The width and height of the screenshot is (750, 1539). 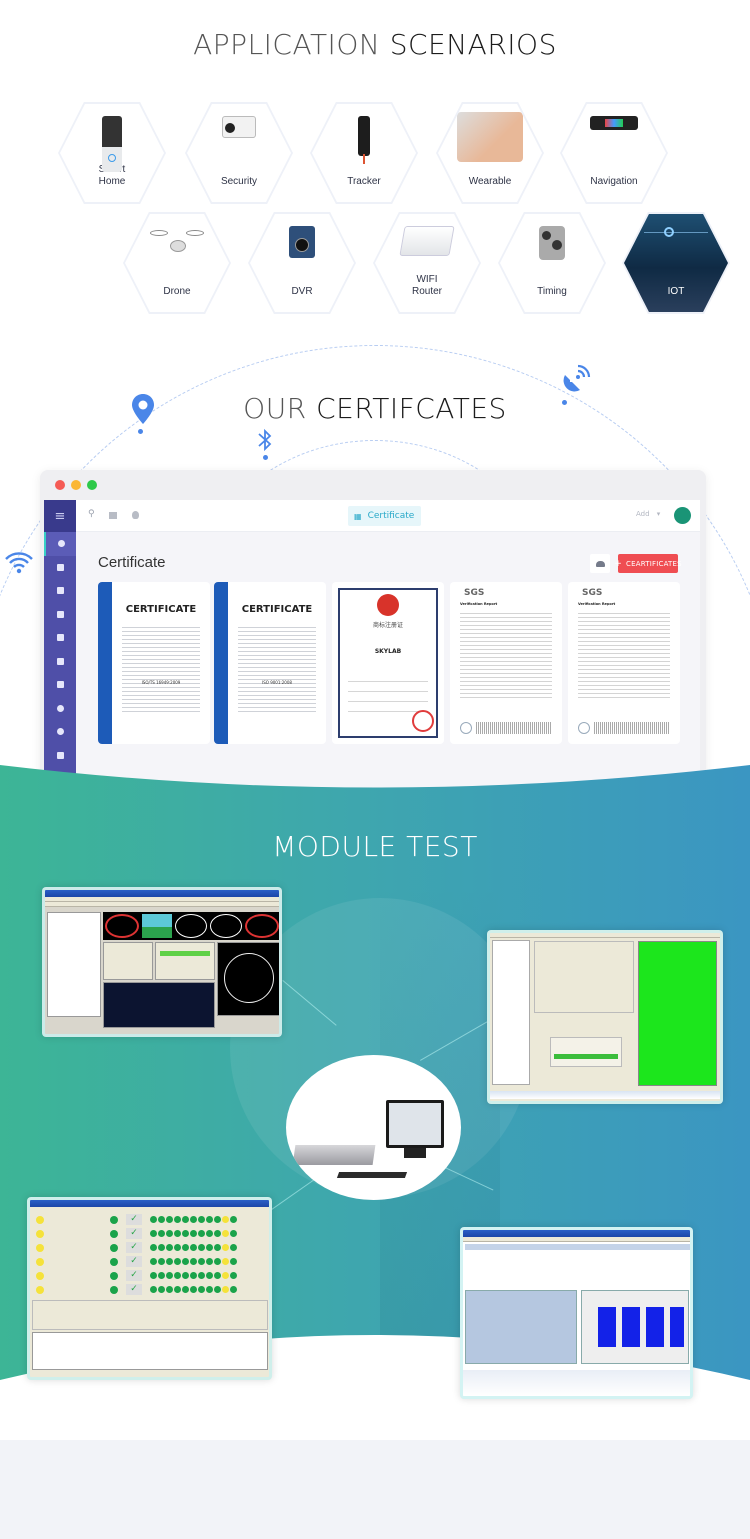 What do you see at coordinates (375, 44) in the screenshot?
I see `application-scenarios-title: APPLICATION SCENARIOS` at bounding box center [375, 44].